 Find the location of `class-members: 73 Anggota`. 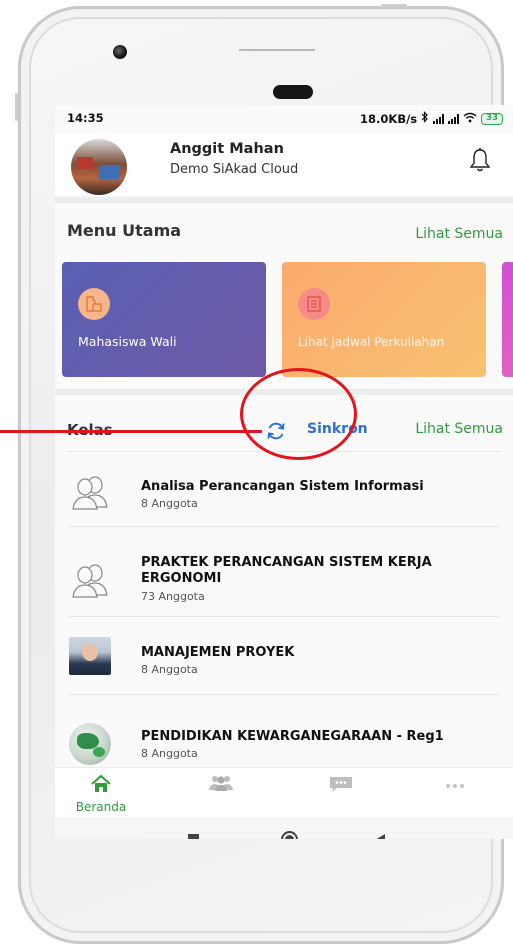

class-members: 73 Anggota is located at coordinates (173, 596).